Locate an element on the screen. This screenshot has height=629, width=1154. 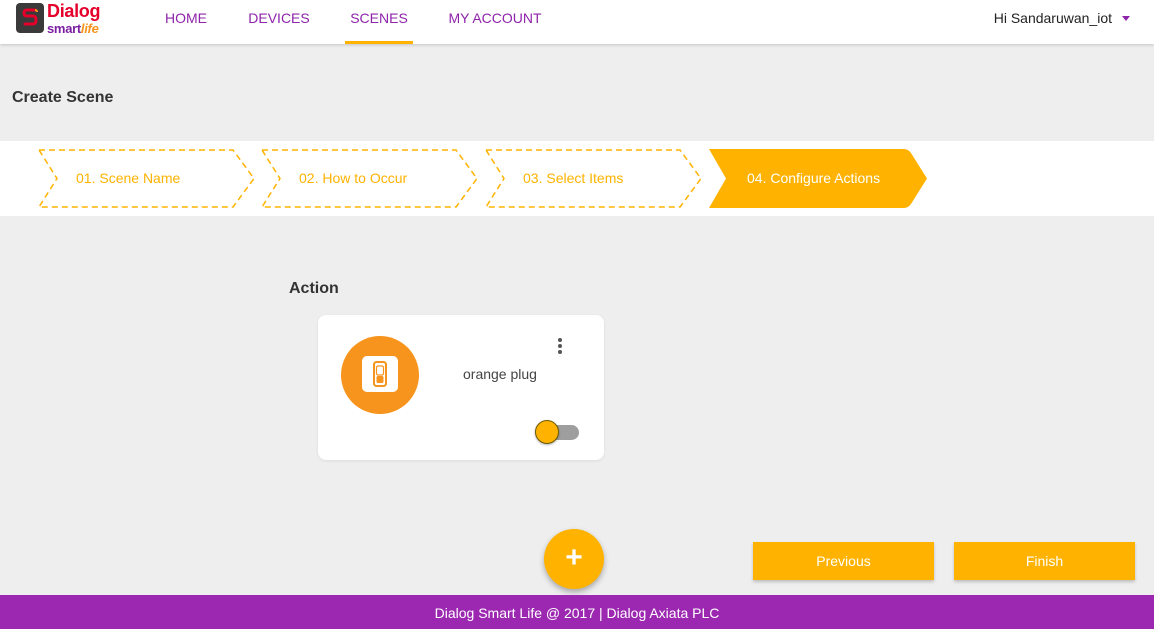
caret-down-icon is located at coordinates (1126, 18).